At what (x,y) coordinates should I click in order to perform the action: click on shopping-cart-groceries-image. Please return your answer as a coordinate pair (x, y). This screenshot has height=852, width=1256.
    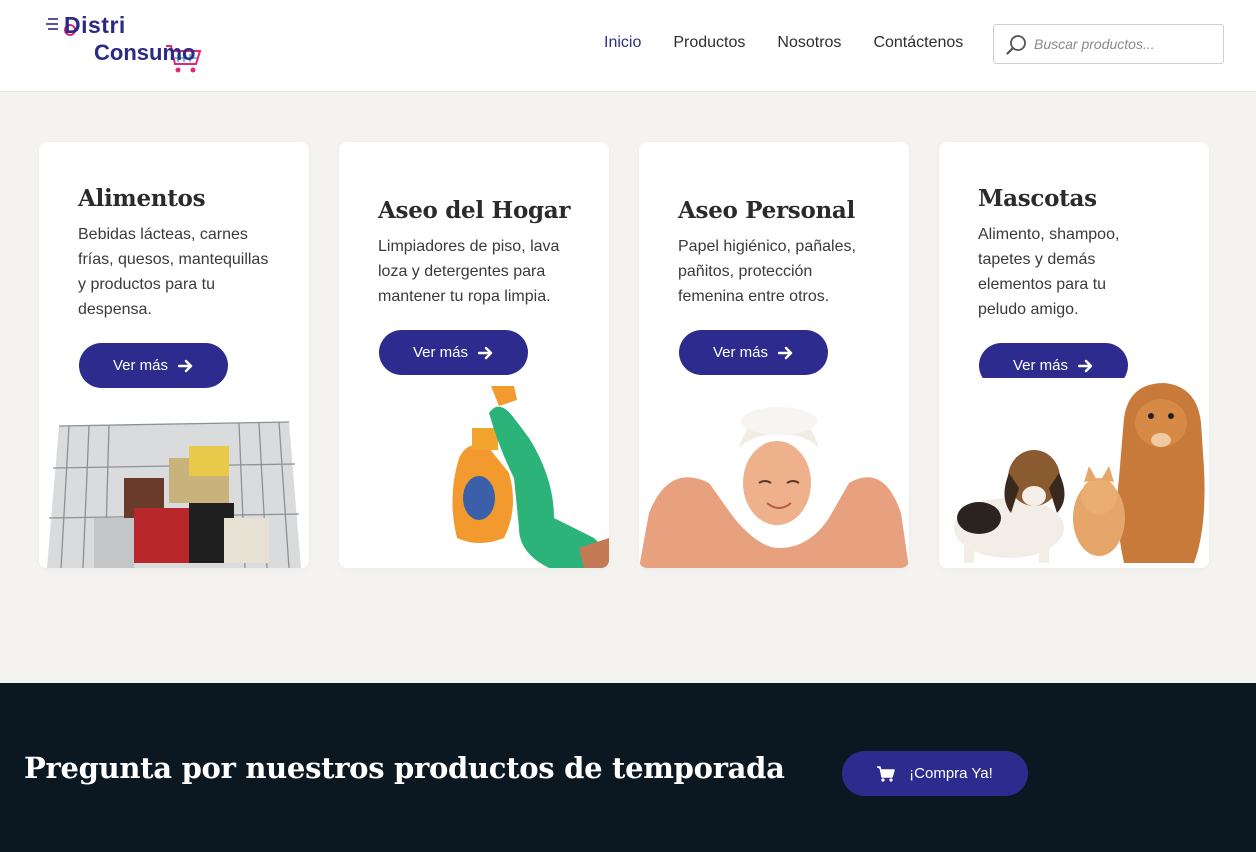
    Looking at the image, I should click on (174, 488).